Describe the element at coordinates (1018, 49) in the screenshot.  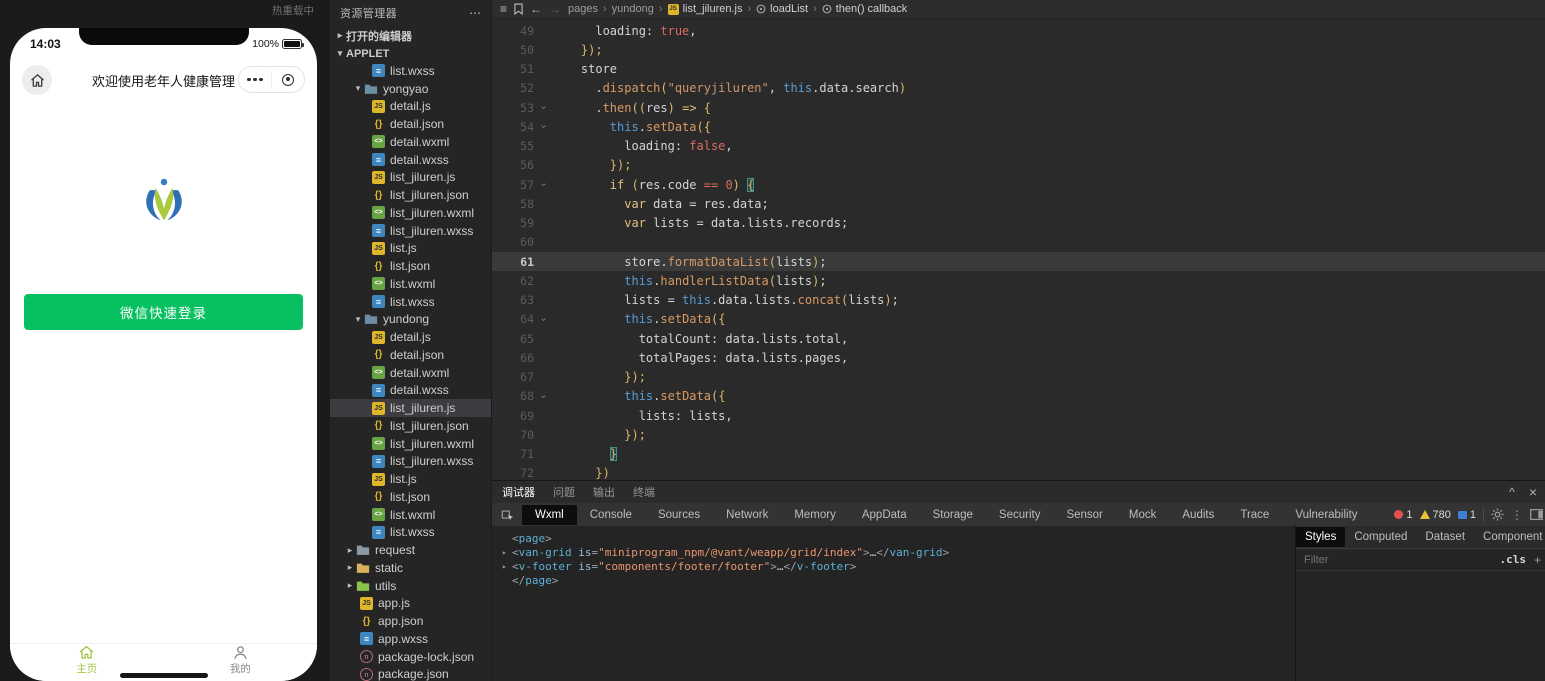
I see `code-line-50: 50 });` at that location.